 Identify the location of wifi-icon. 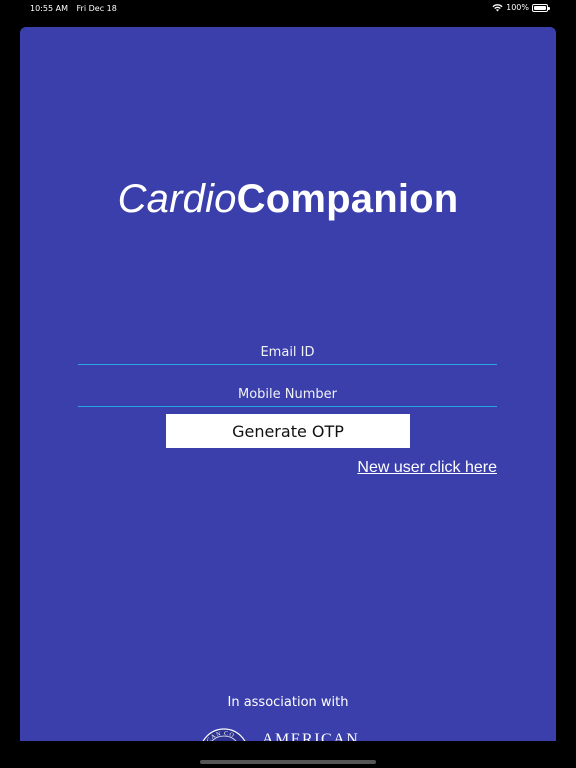
(497, 8).